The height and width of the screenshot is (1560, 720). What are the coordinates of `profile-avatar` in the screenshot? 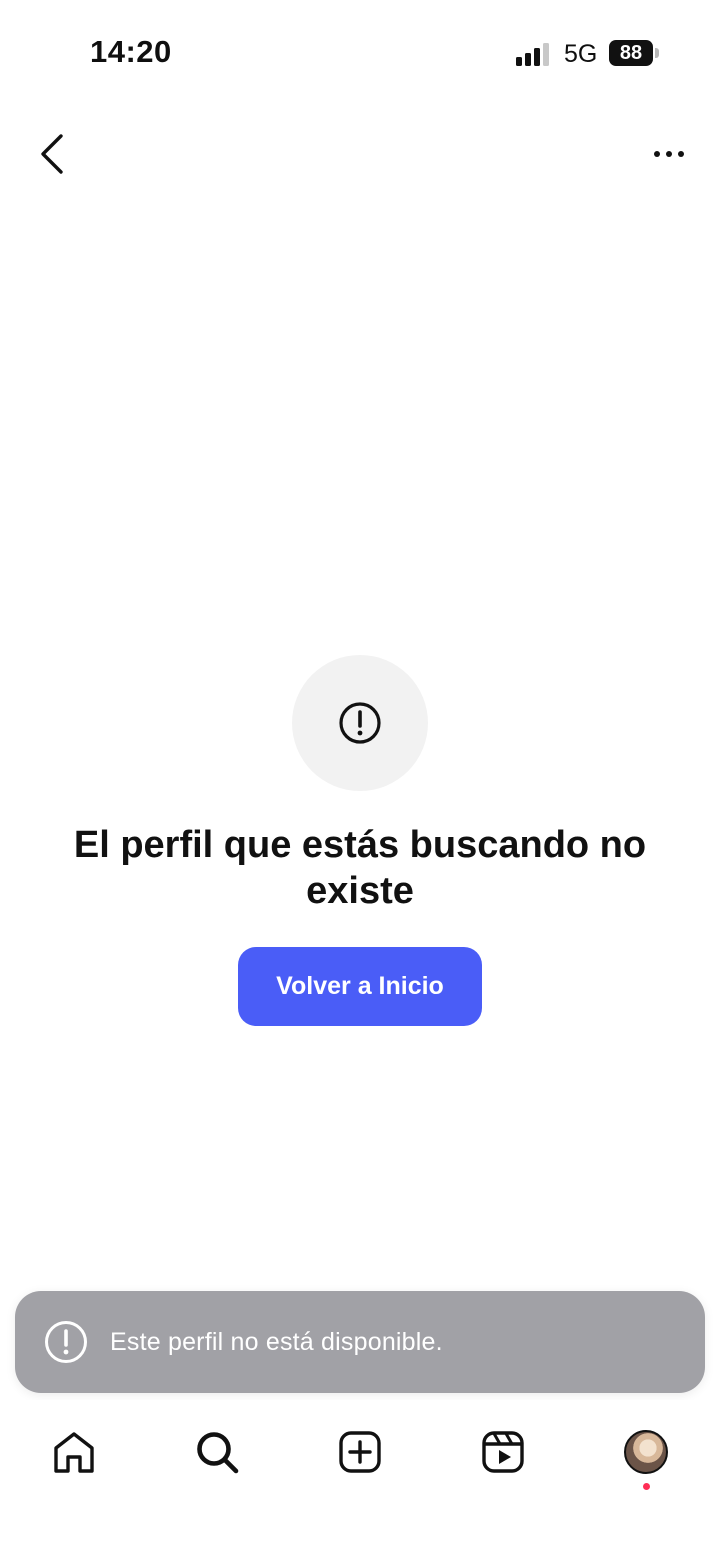 It's located at (646, 1452).